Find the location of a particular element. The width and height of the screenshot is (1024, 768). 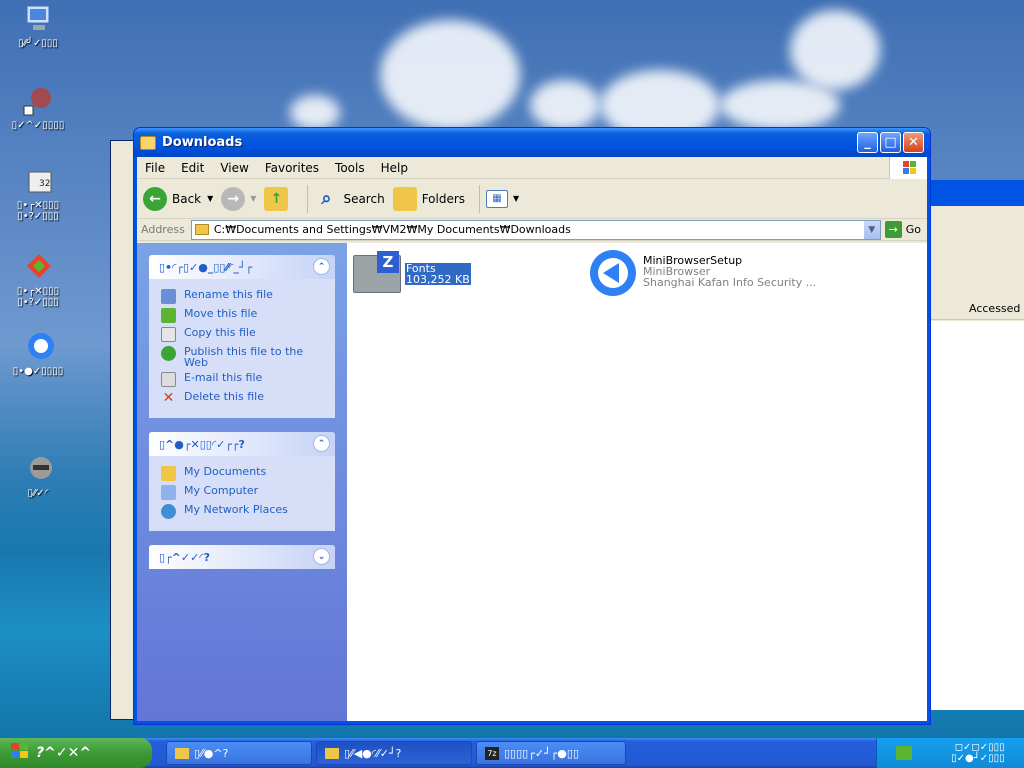

folders-button: Folders is located at coordinates (429, 198).